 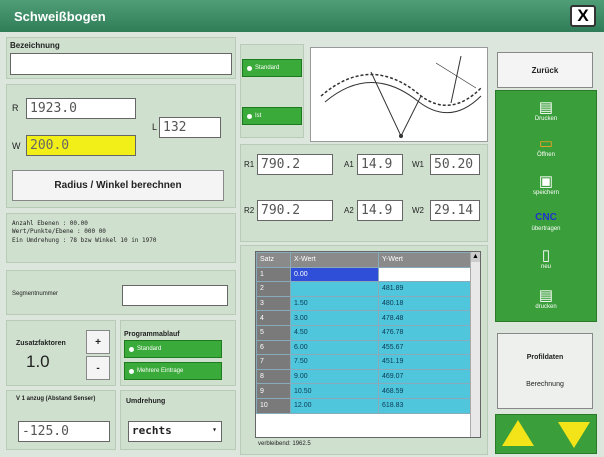 I want to click on row1-value-1: 790.2, so click(x=295, y=164).